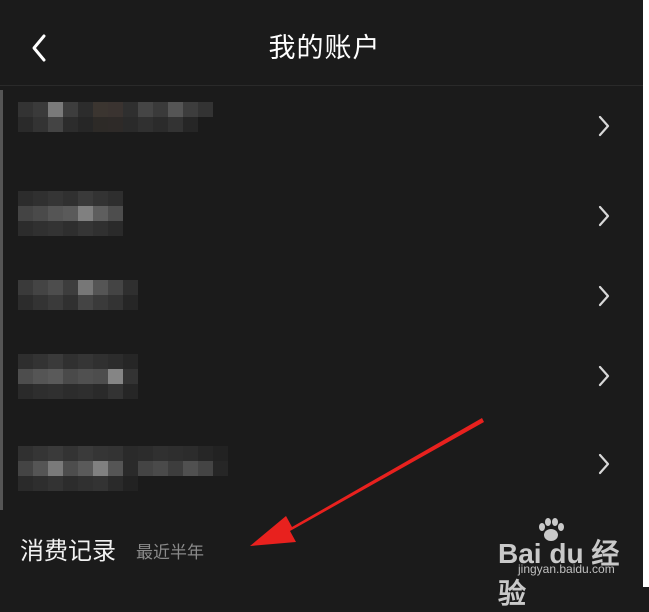 The height and width of the screenshot is (612, 649). Describe the element at coordinates (646, 293) in the screenshot. I see `right-edge` at that location.